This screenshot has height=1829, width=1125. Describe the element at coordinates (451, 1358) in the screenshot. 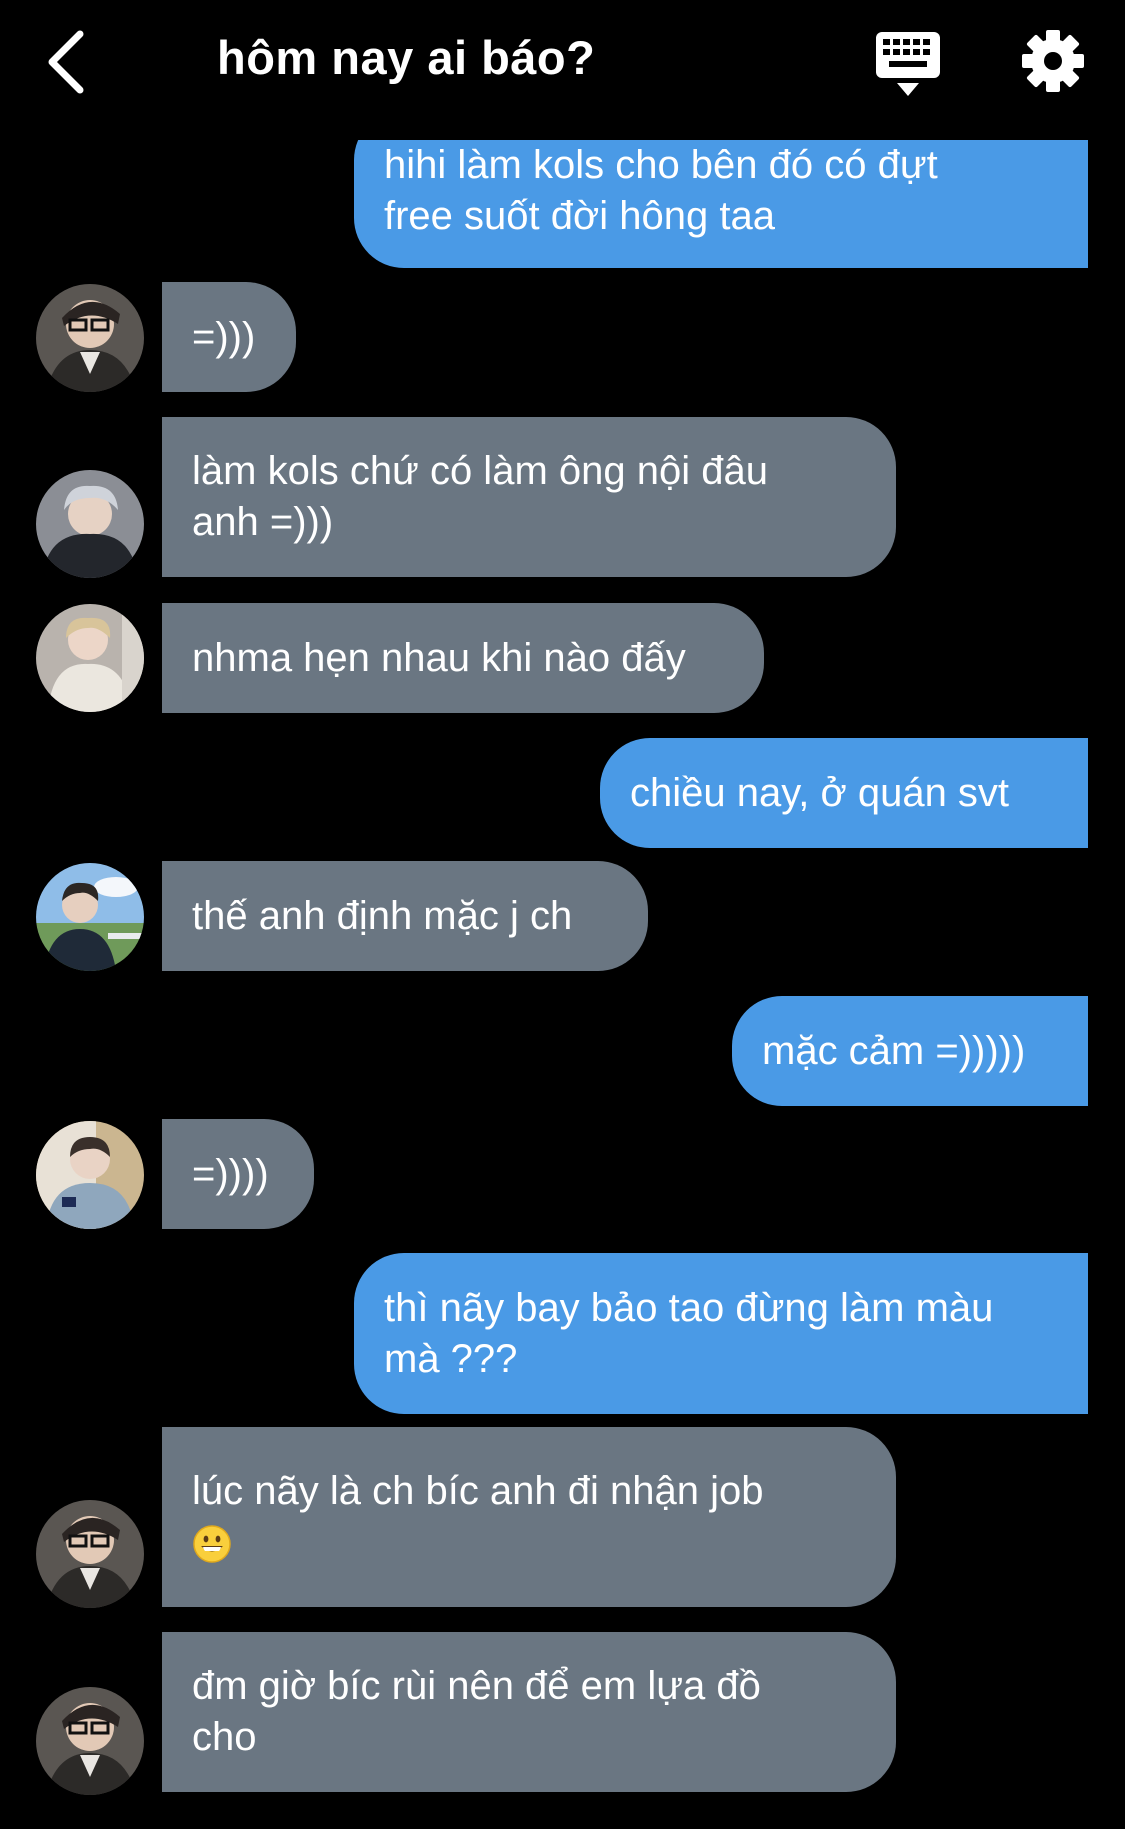

I see `message-line: mà ???` at that location.